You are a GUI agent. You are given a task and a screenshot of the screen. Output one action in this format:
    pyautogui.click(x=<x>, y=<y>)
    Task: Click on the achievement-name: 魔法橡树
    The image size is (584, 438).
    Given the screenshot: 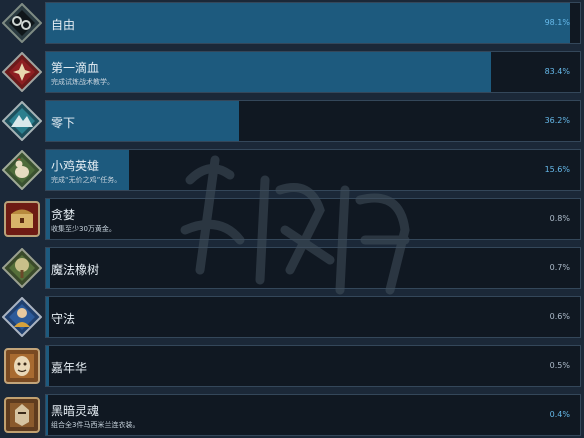 What is the action you would take?
    pyautogui.click(x=75, y=270)
    